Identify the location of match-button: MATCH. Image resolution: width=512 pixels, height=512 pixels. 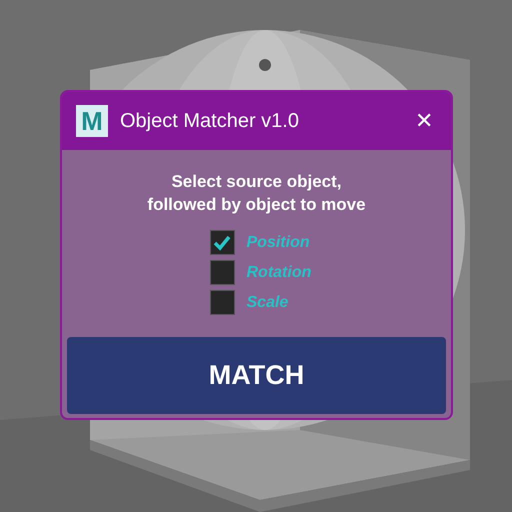
(256, 375).